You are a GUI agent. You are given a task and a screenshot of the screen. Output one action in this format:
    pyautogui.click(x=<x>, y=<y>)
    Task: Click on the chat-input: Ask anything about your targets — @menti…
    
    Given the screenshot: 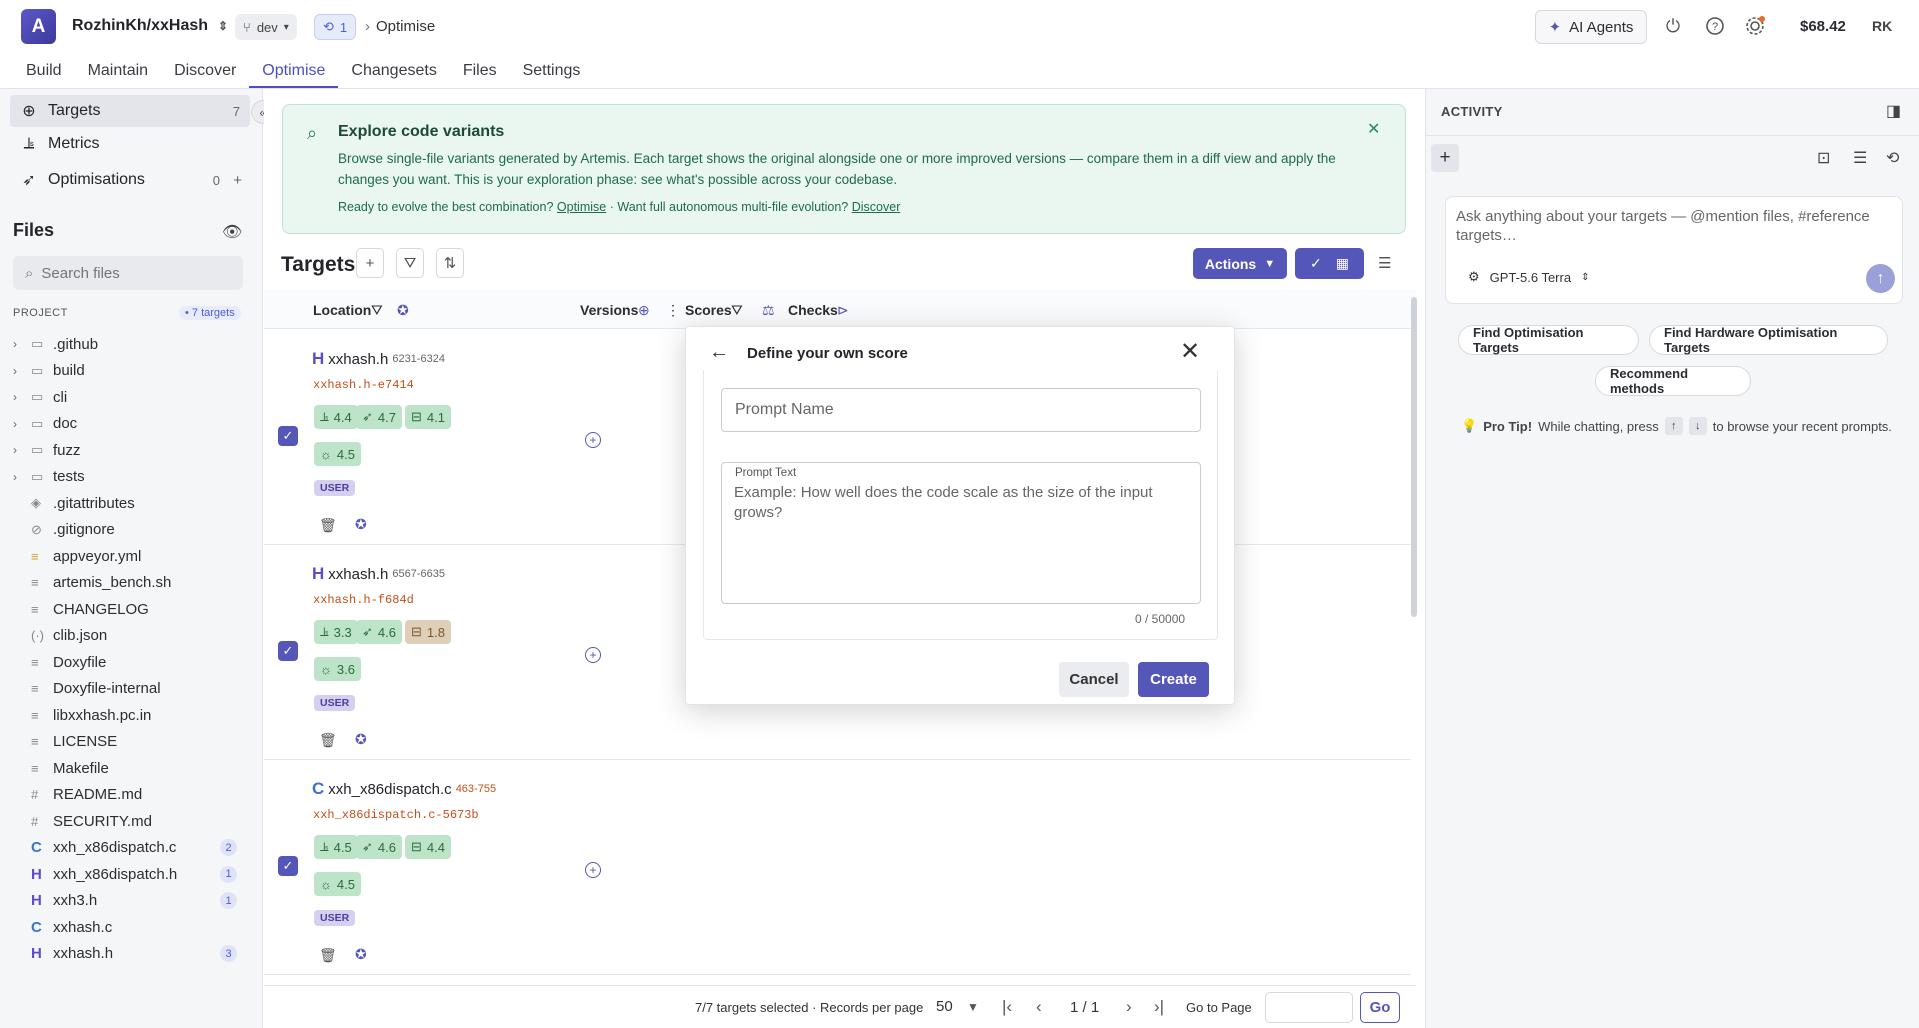 What is the action you would take?
    pyautogui.click(x=1666, y=226)
    